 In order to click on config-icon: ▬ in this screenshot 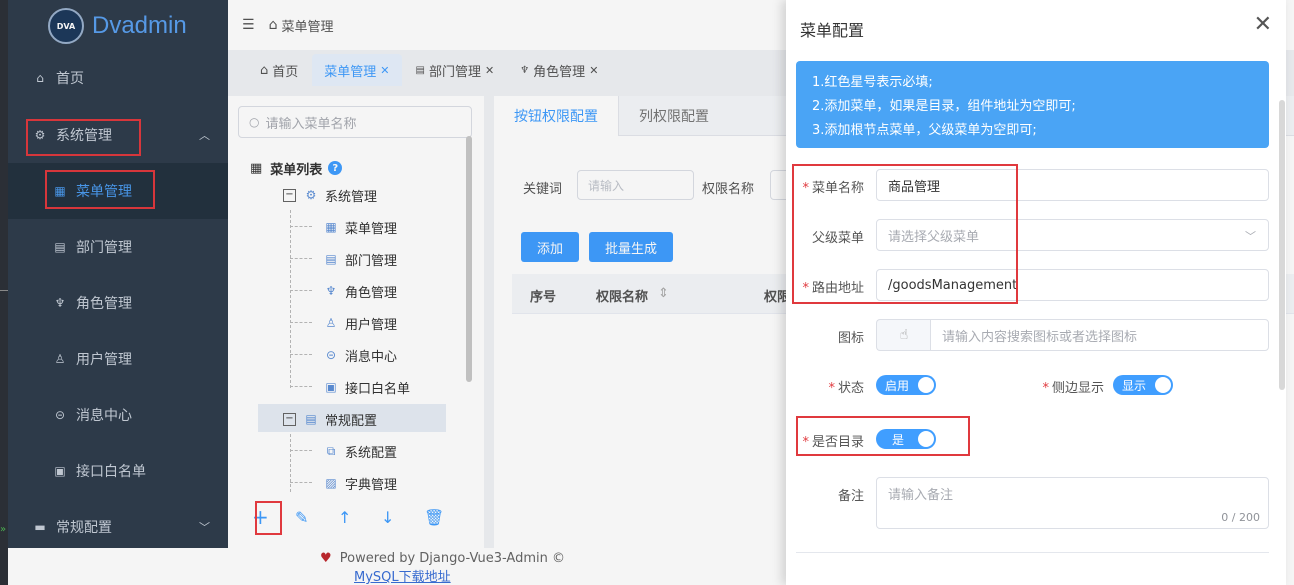, I will do `click(40, 527)`.